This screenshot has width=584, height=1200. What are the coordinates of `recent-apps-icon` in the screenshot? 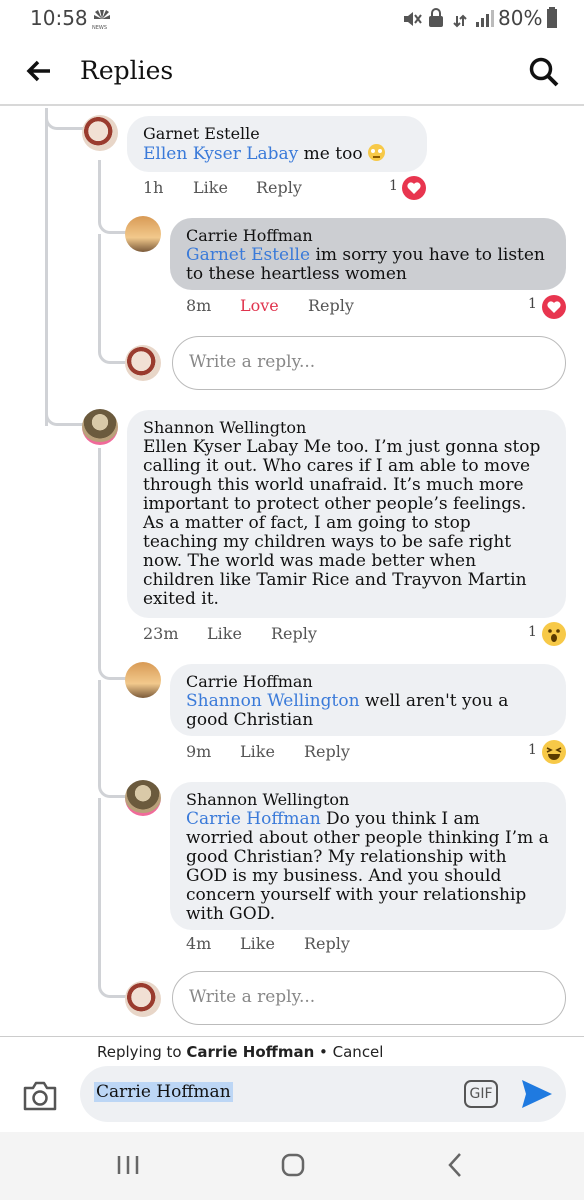 It's located at (128, 1167).